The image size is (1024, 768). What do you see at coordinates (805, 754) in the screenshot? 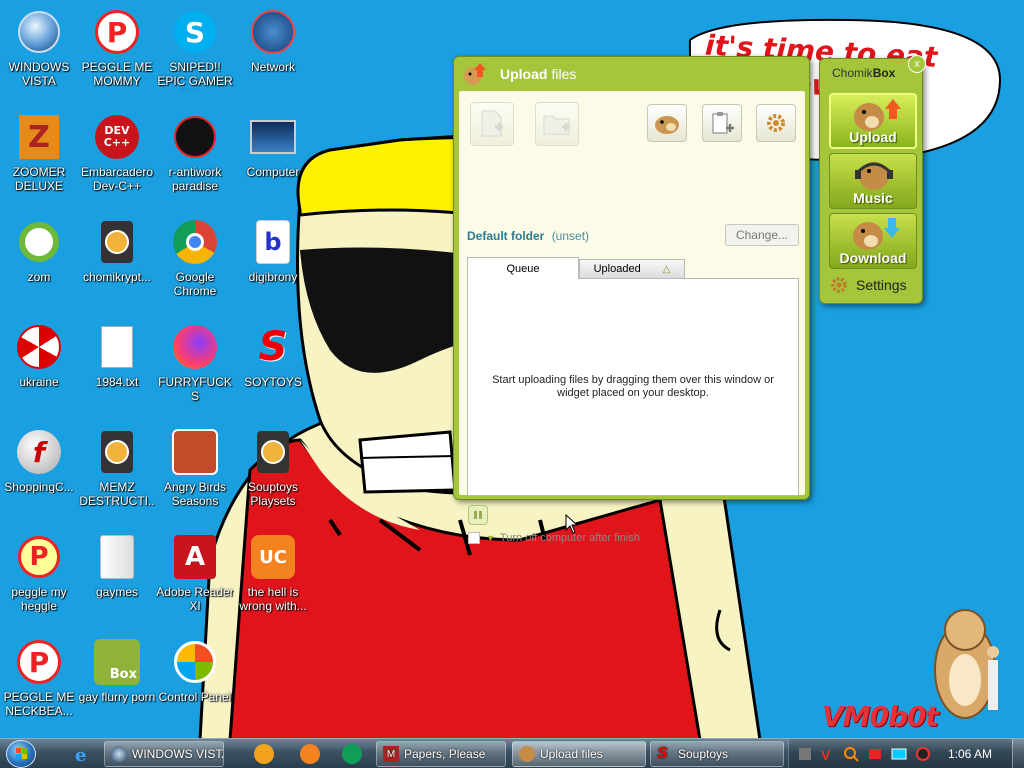
I see `tray-app-icon` at bounding box center [805, 754].